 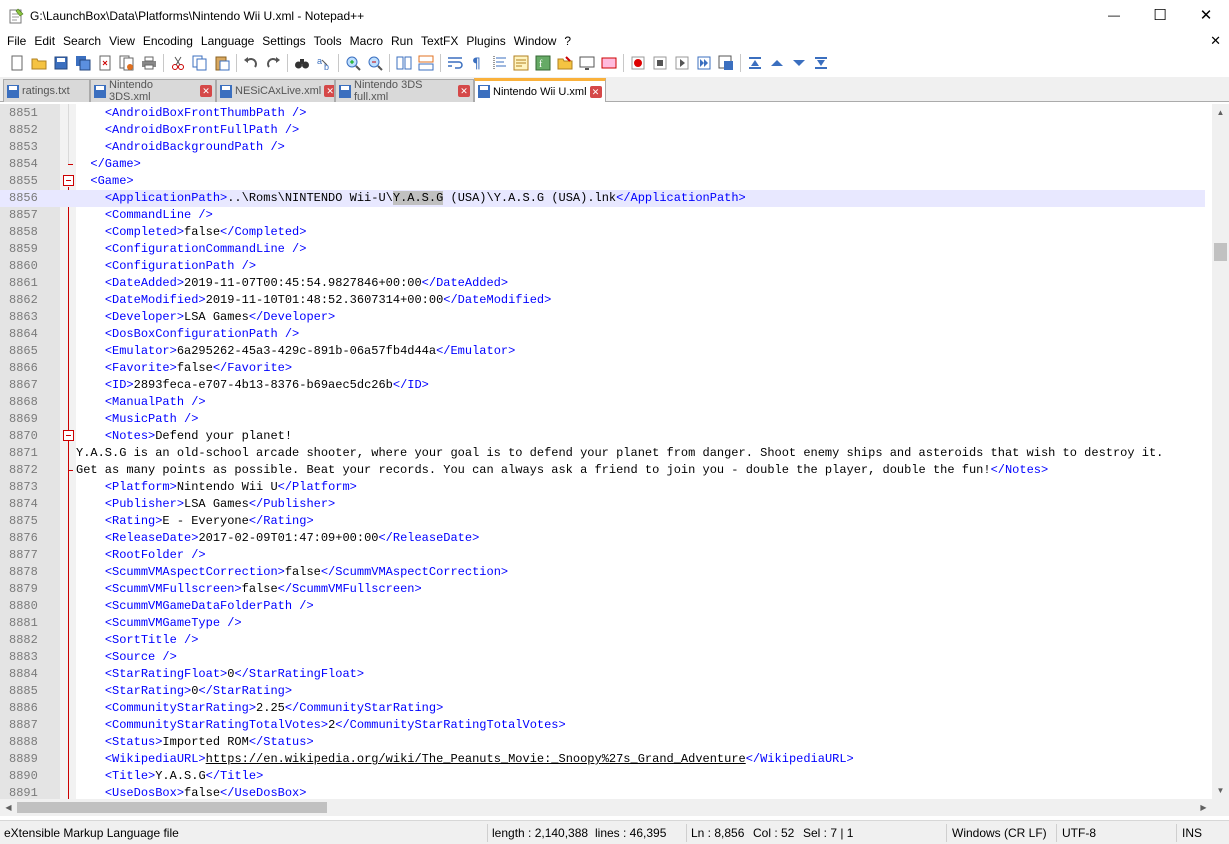 What do you see at coordinates (180, 147) in the screenshot?
I see `line-text: <AndroidBackgroundPath />` at bounding box center [180, 147].